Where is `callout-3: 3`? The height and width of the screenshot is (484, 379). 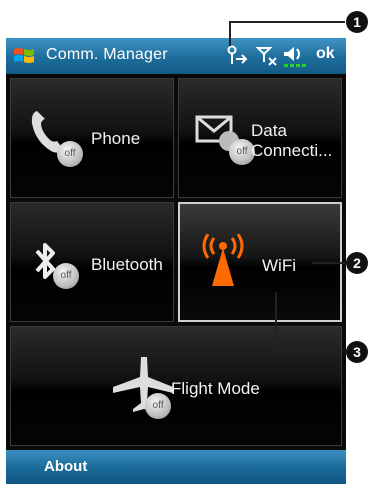
callout-3: 3 is located at coordinates (357, 352).